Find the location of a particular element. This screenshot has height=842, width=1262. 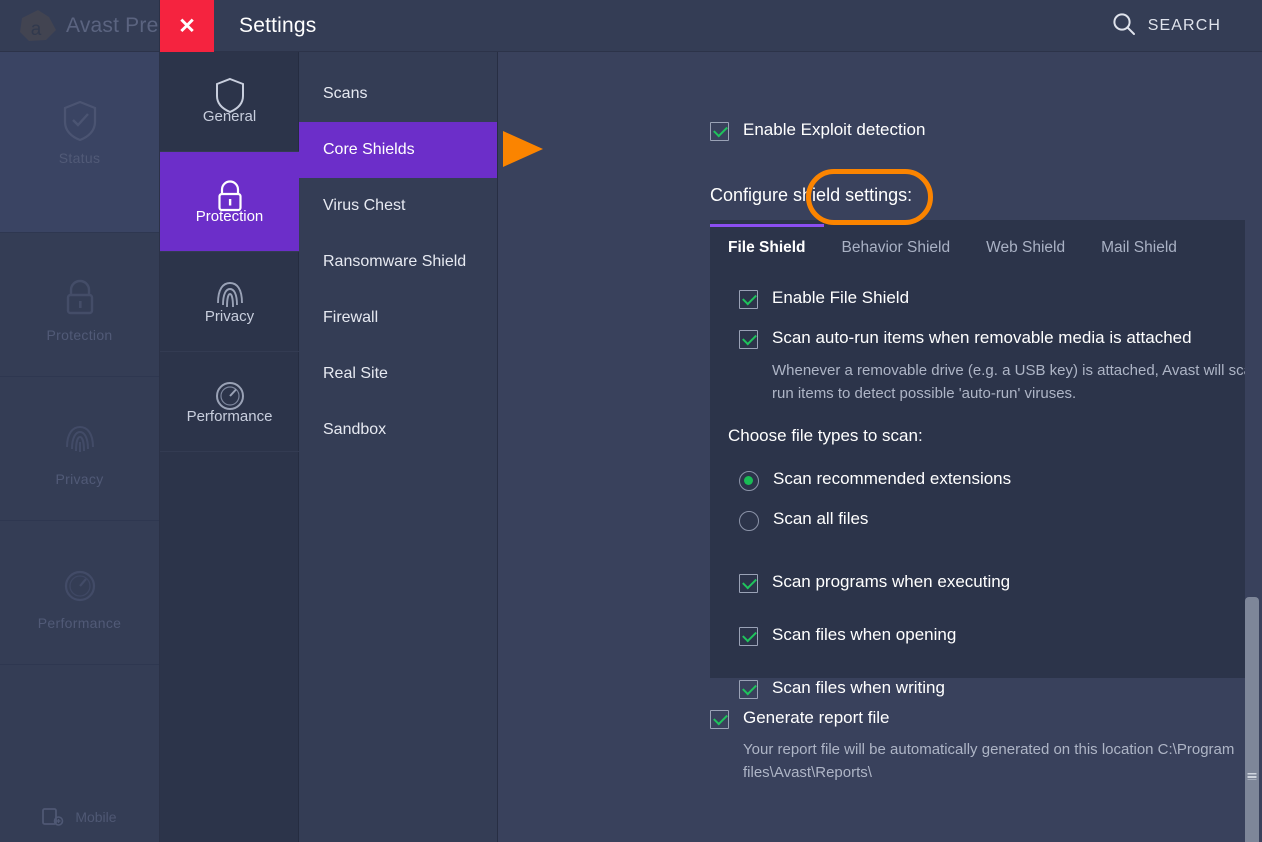

configure-shield-heading: Configure shield settings: is located at coordinates (811, 195).